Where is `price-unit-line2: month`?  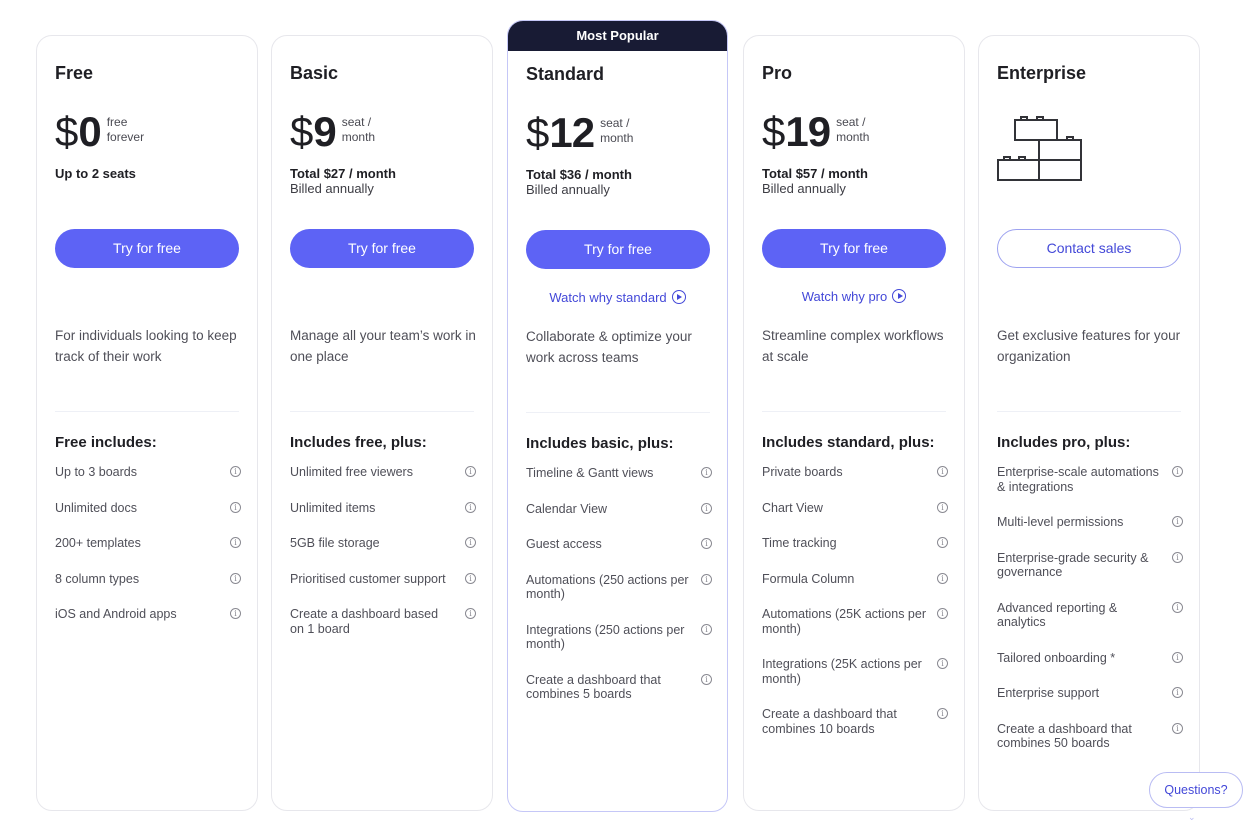 price-unit-line2: month is located at coordinates (617, 138).